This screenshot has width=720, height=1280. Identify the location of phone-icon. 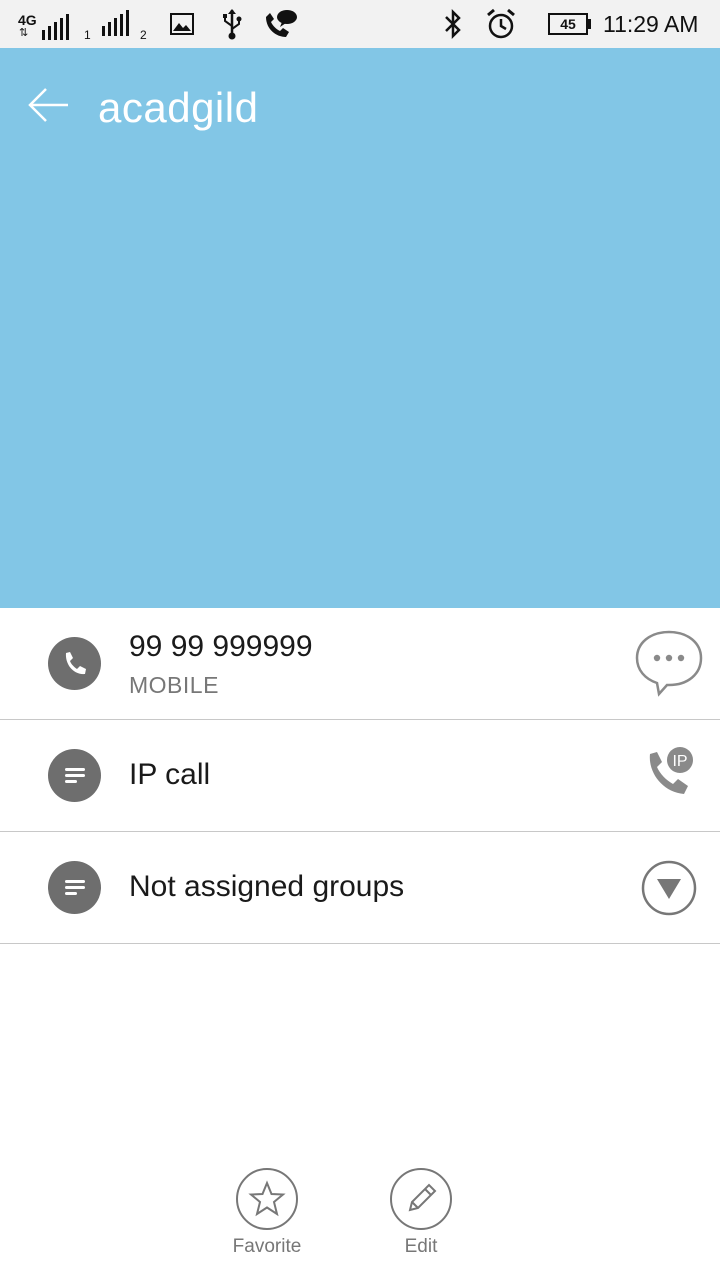
(74, 663).